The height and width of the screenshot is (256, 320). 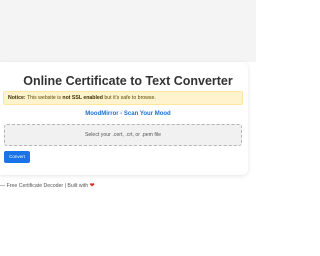 What do you see at coordinates (92, 186) in the screenshot?
I see `heart-icon: ❤` at bounding box center [92, 186].